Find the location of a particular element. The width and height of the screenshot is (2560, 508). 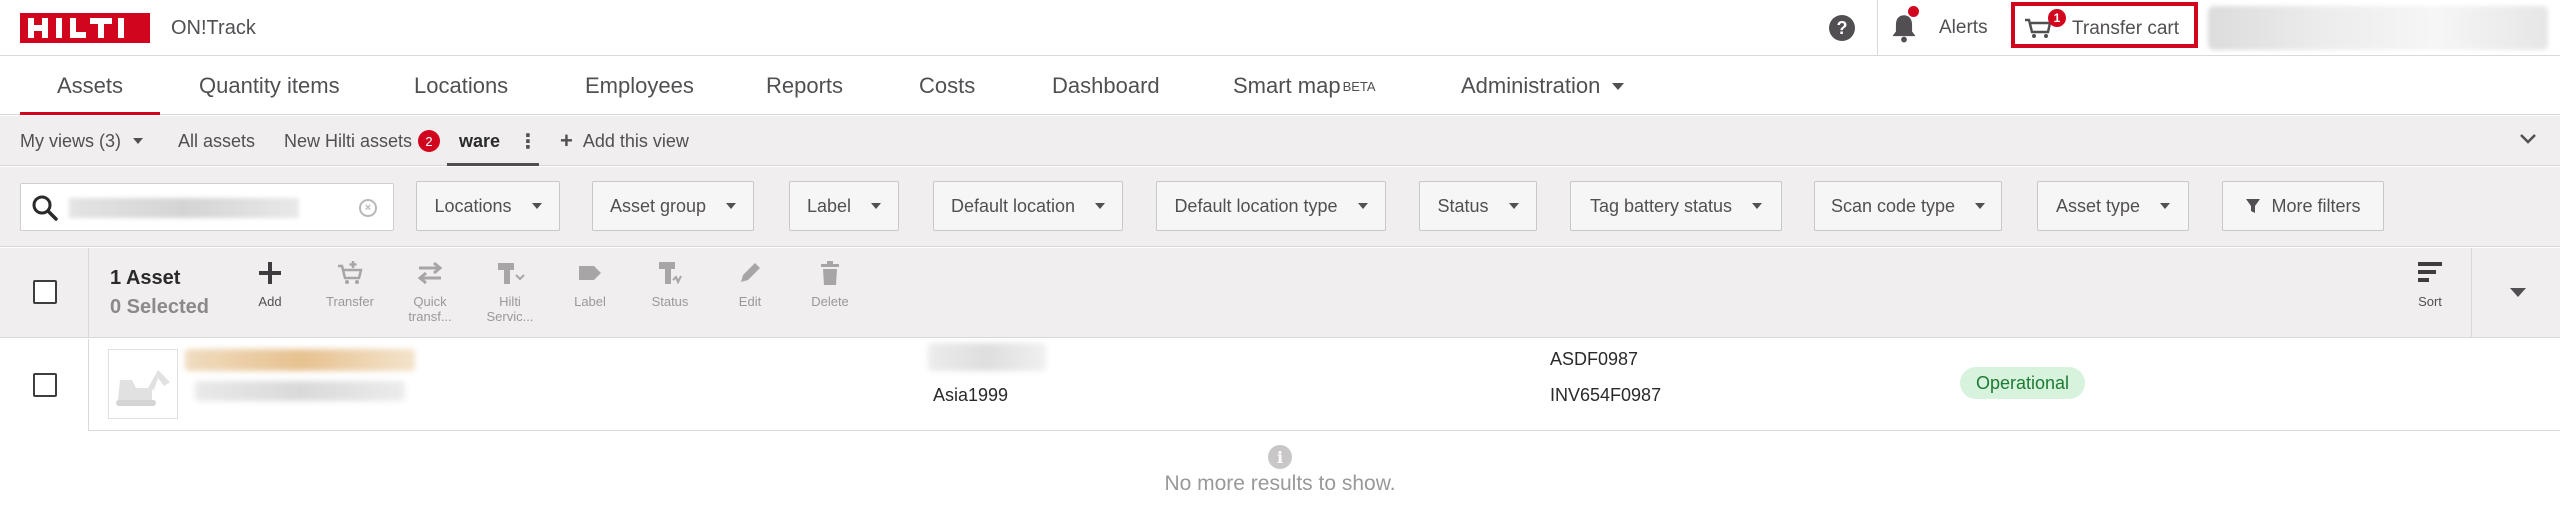

search-input is located at coordinates (219, 207).